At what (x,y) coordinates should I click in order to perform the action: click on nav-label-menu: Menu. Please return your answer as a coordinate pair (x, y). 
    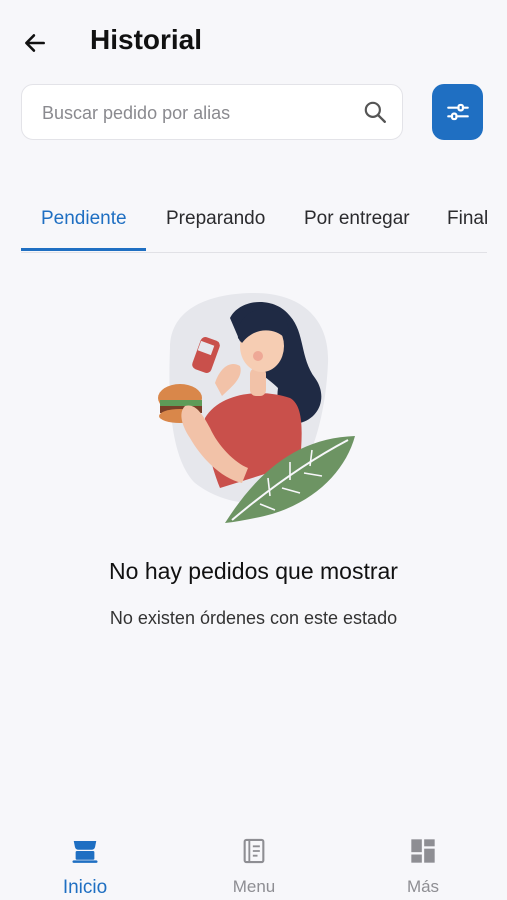
    Looking at the image, I should click on (254, 886).